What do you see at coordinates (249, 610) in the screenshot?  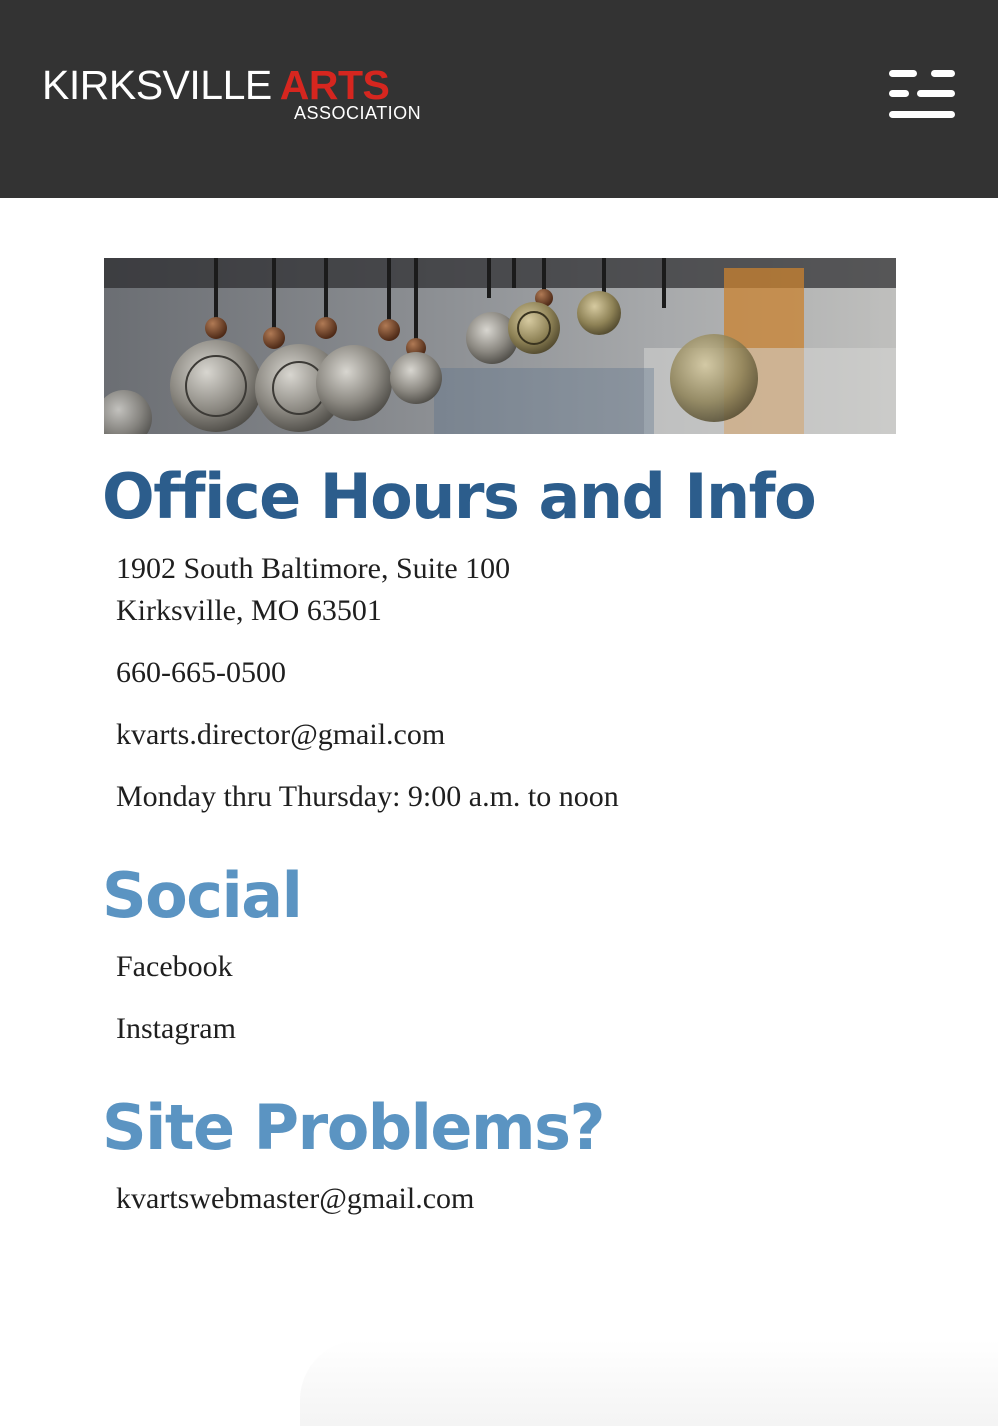 I see `address-line-2: Kirksville, MO 63501` at bounding box center [249, 610].